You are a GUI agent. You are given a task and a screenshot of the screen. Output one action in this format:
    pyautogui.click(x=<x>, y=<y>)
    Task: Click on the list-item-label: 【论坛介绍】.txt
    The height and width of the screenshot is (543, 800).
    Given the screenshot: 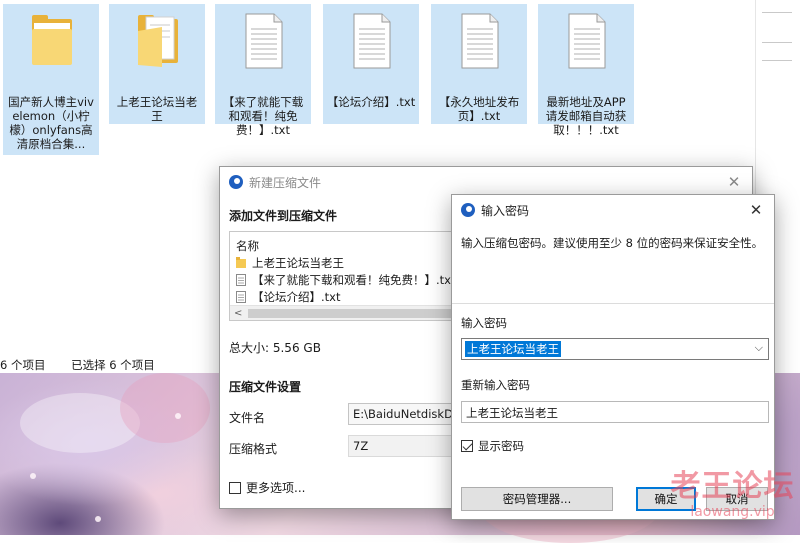 What is the action you would take?
    pyautogui.click(x=296, y=297)
    